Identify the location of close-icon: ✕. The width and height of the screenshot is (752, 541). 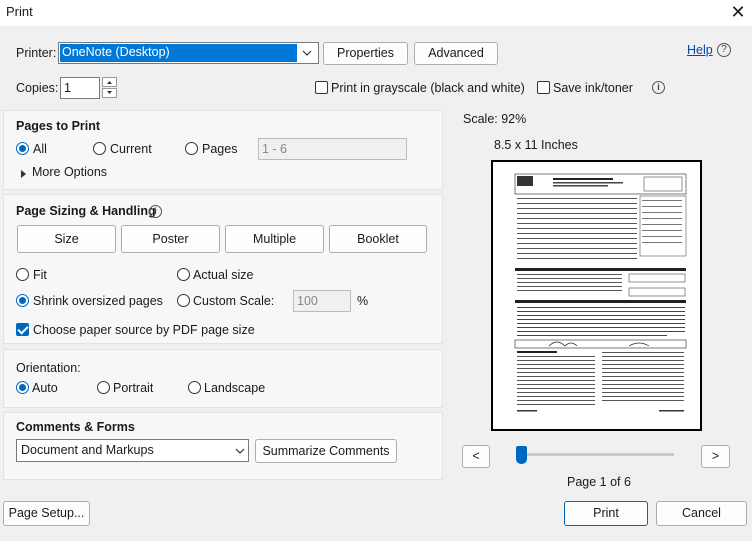
(738, 12).